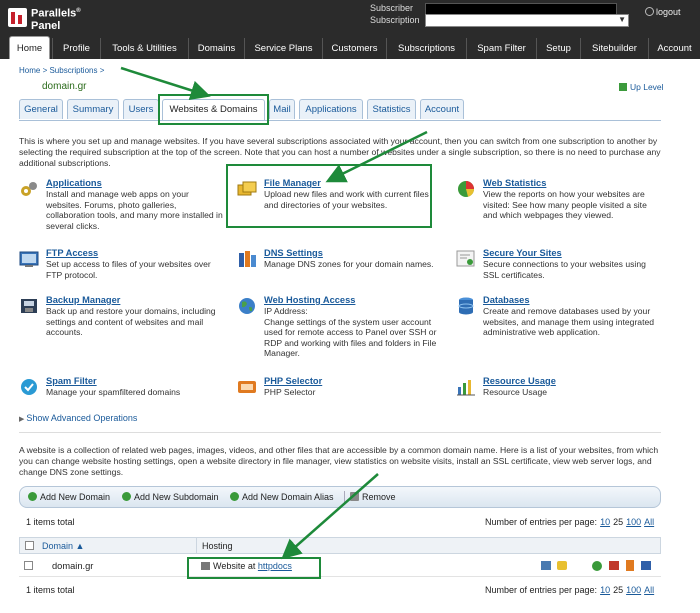  Describe the element at coordinates (247, 387) in the screenshot. I see `php-icon` at that location.